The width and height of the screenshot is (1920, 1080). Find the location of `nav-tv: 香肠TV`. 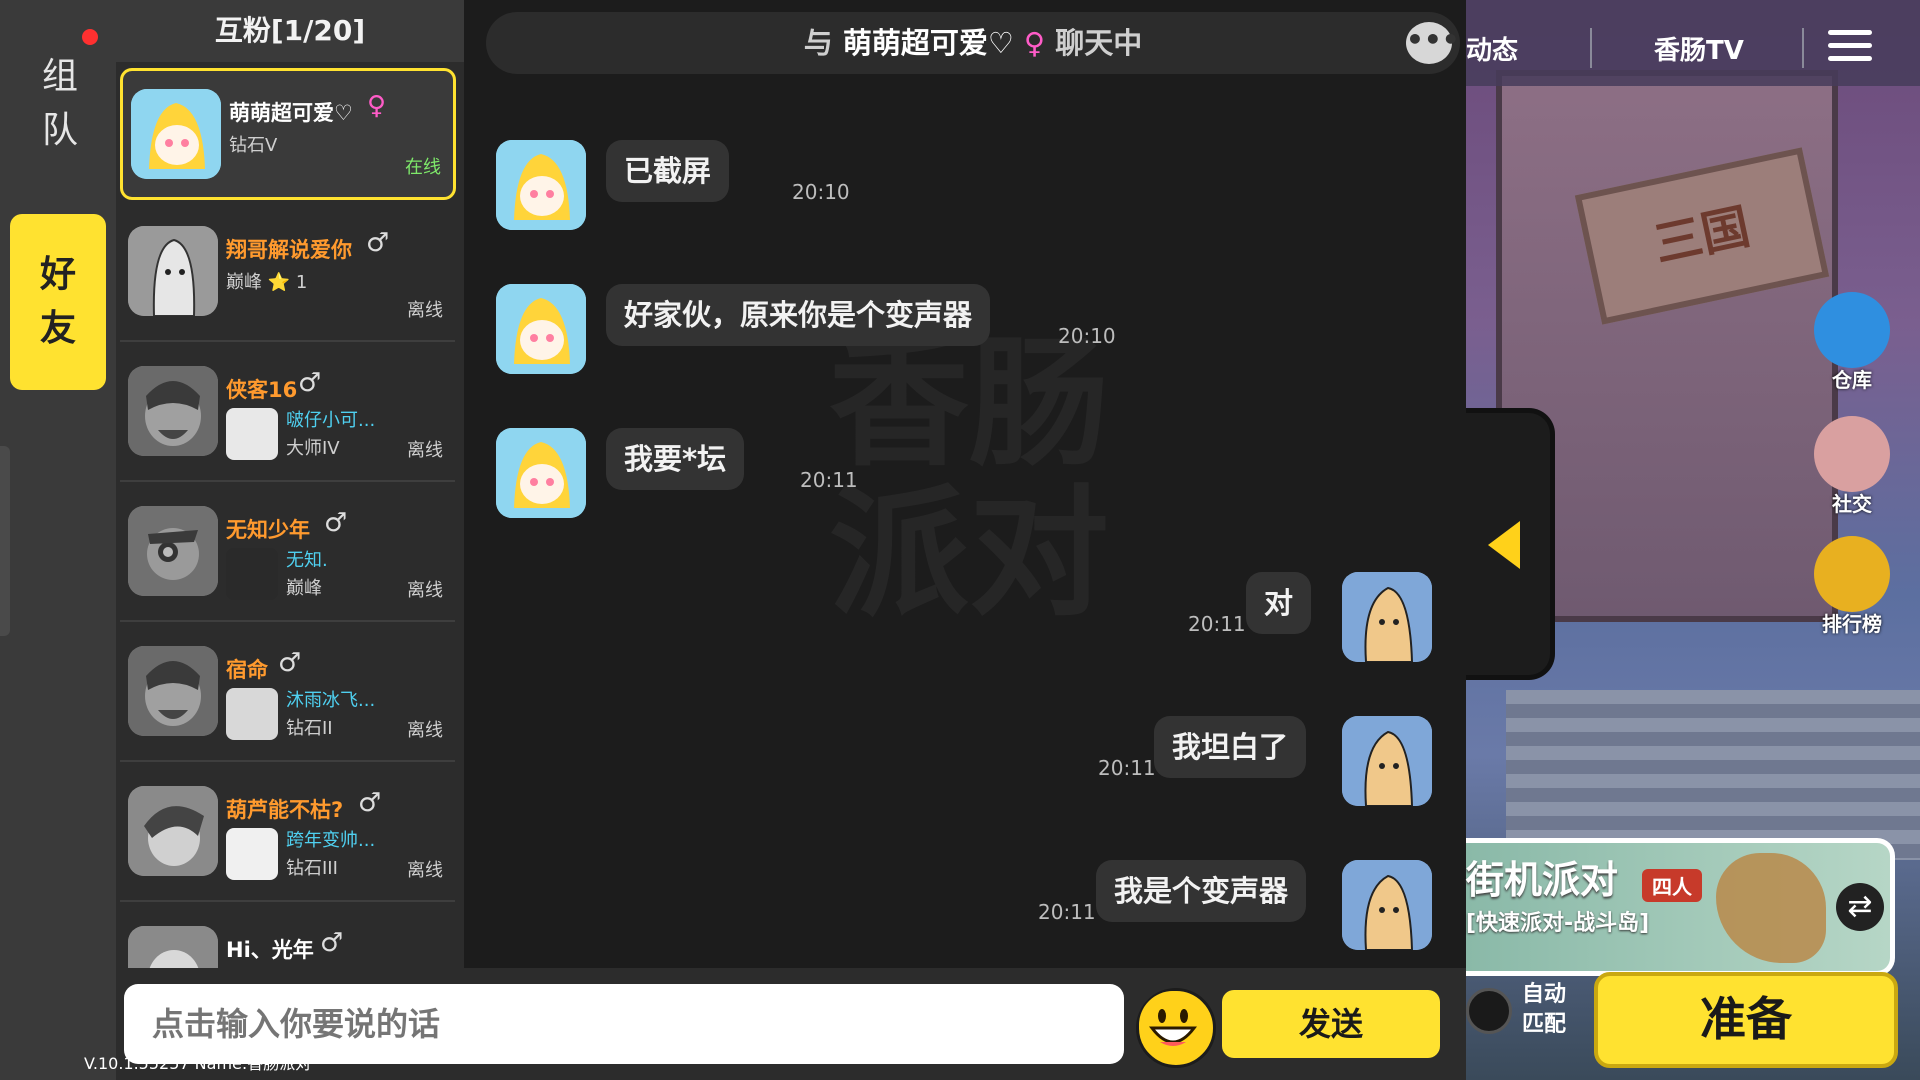

nav-tv: 香肠TV is located at coordinates (1699, 48).